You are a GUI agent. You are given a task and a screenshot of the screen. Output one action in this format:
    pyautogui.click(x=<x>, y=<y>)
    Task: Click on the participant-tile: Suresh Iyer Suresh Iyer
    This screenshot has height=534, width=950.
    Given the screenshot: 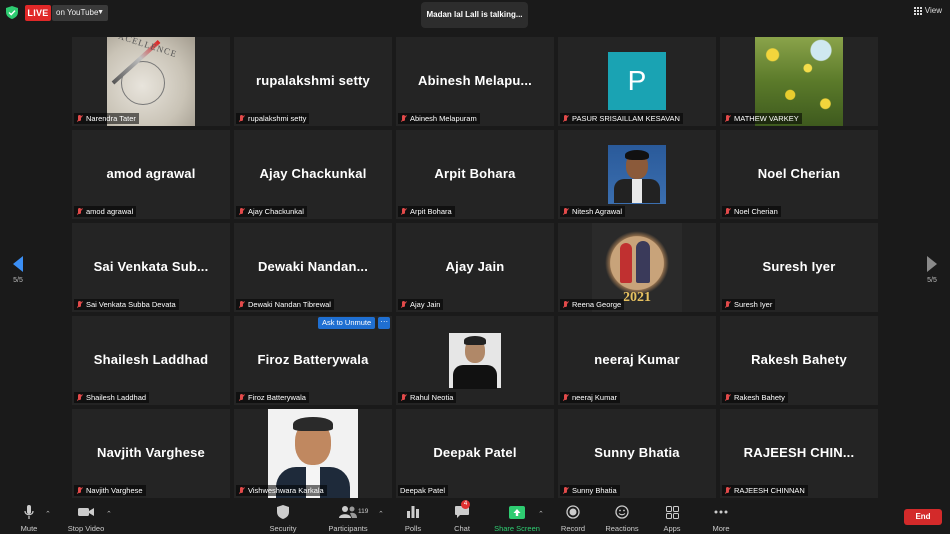 What is the action you would take?
    pyautogui.click(x=799, y=267)
    